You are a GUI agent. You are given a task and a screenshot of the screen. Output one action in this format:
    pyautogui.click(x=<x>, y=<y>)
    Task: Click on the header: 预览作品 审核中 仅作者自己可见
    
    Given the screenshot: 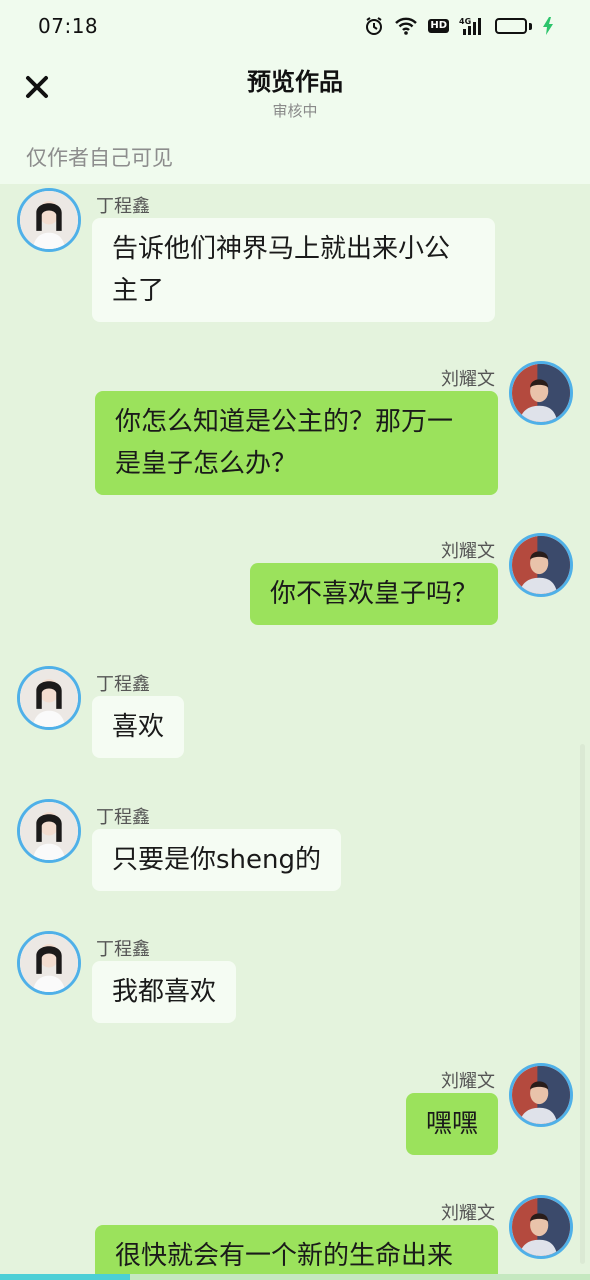 What is the action you would take?
    pyautogui.click(x=295, y=118)
    